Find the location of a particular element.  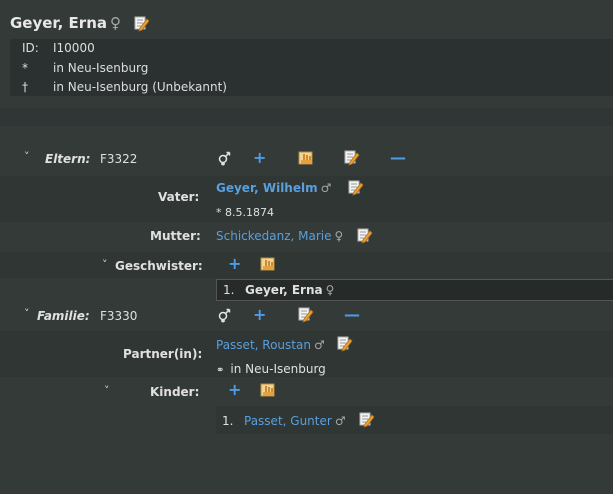

edit-partner-icon is located at coordinates (345, 344).